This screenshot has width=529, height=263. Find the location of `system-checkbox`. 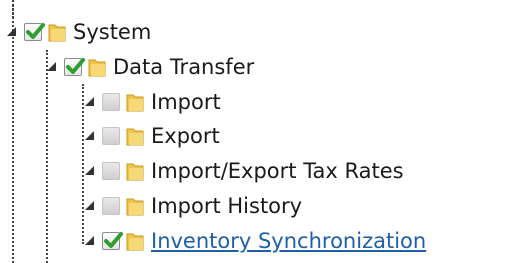

system-checkbox is located at coordinates (34, 32).